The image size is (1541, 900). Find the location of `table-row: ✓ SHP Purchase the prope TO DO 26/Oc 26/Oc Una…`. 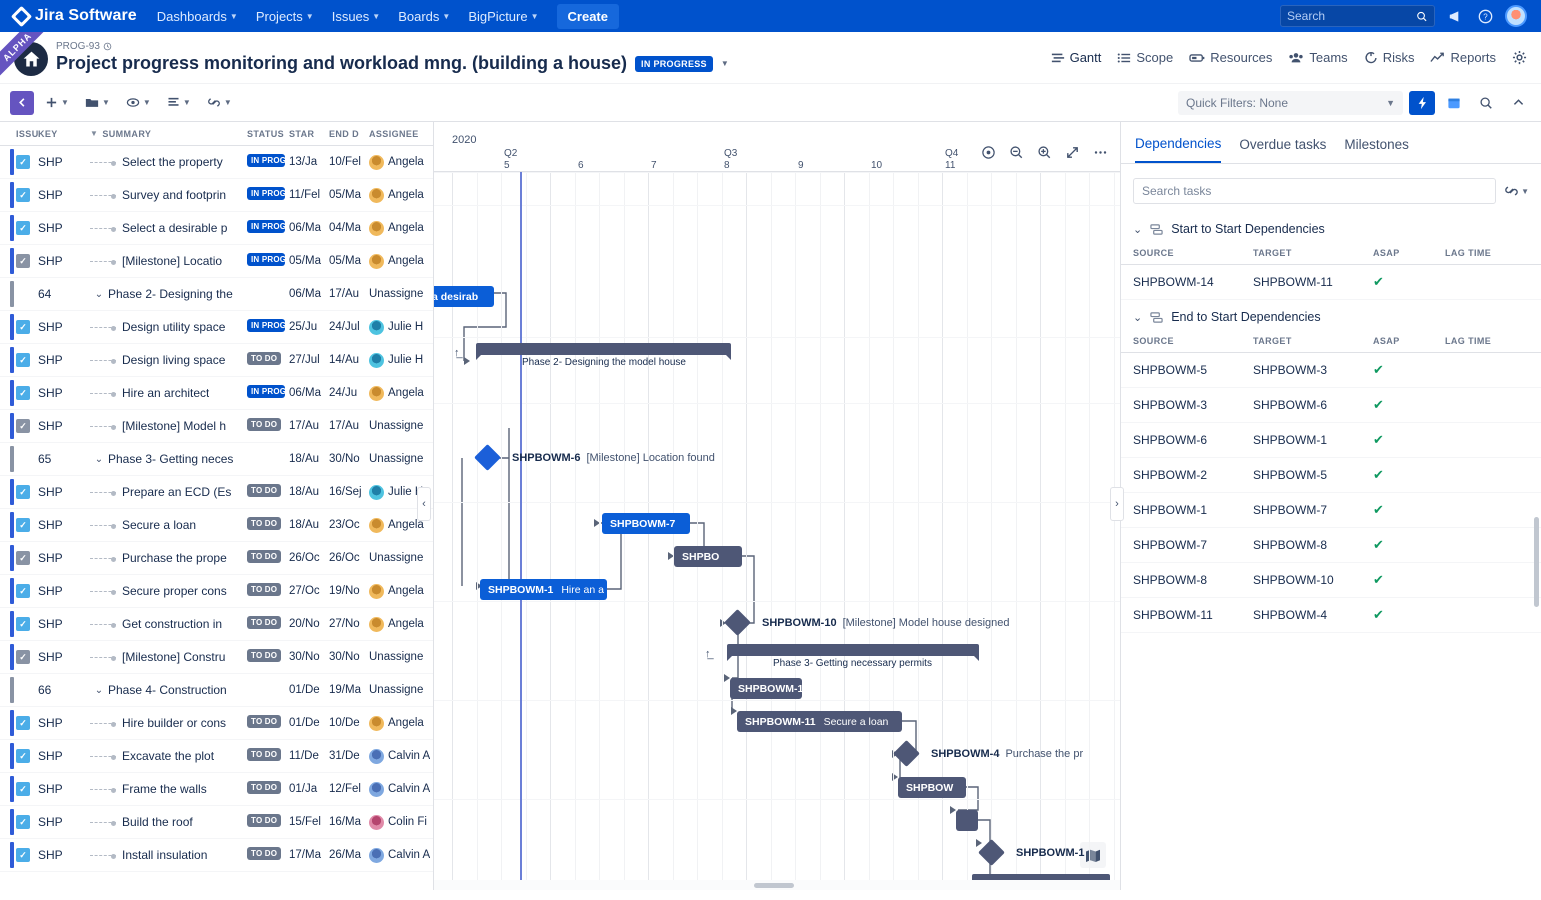

table-row: ✓ SHP Purchase the prope TO DO 26/Oc 26/Oc Una… is located at coordinates (216, 558).